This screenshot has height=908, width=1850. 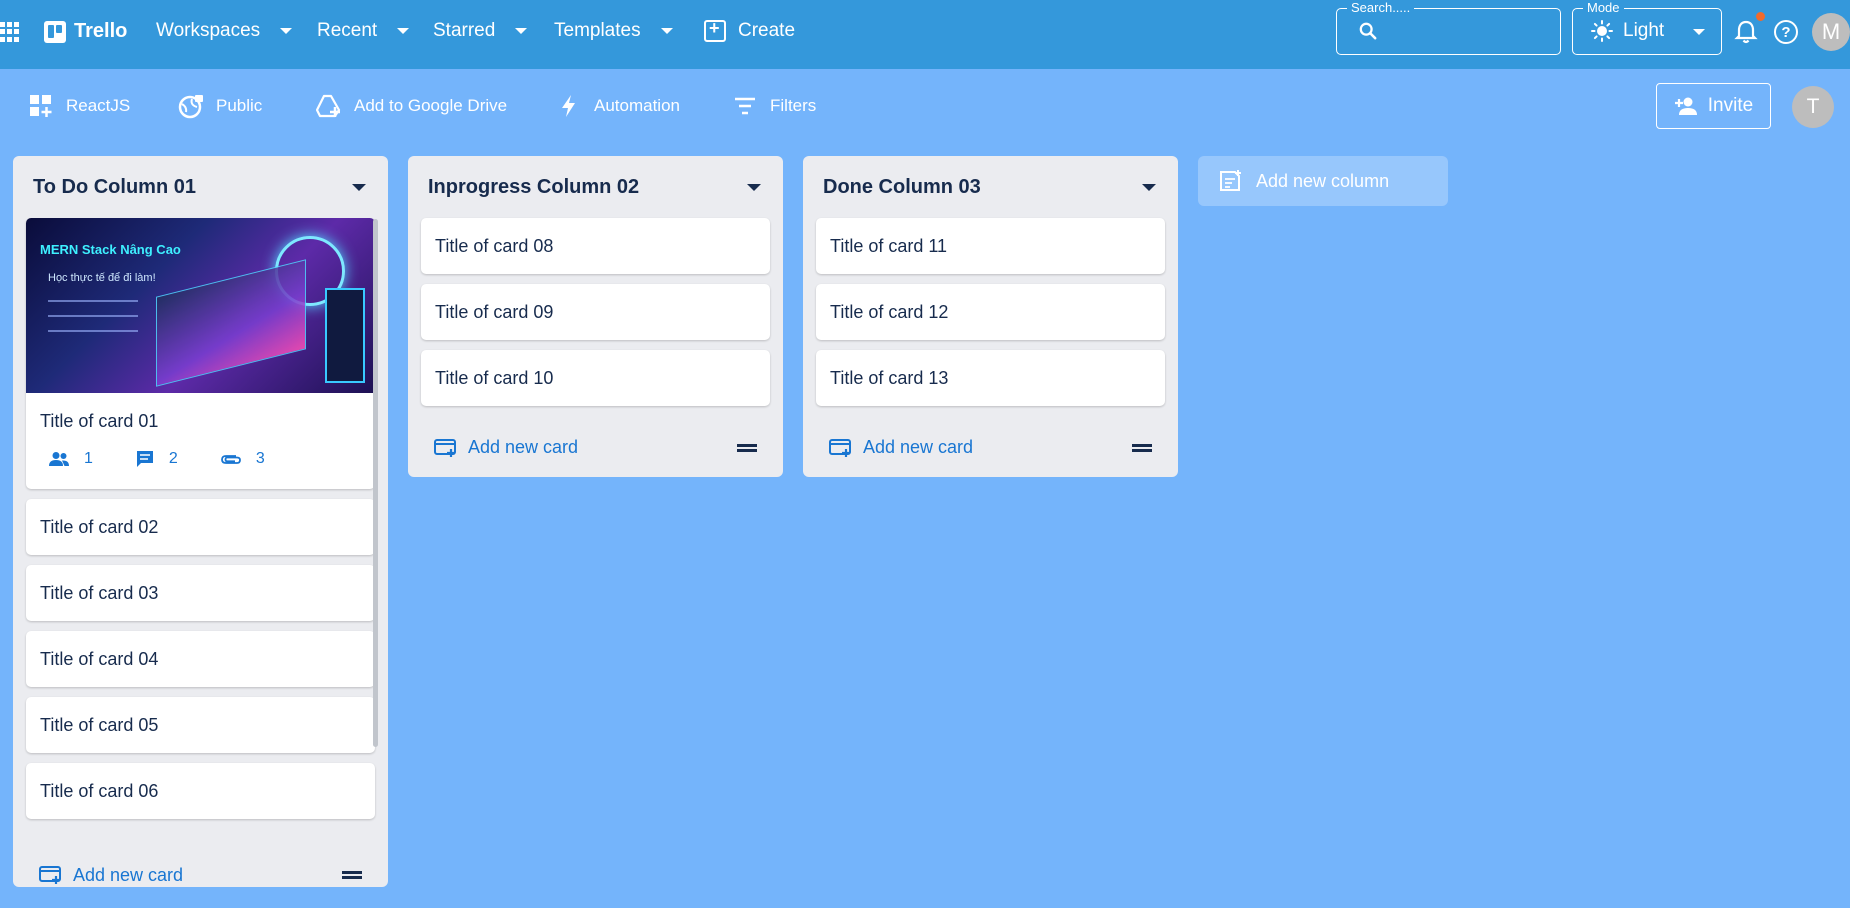 I want to click on card-title: Title of card 09, so click(x=494, y=311).